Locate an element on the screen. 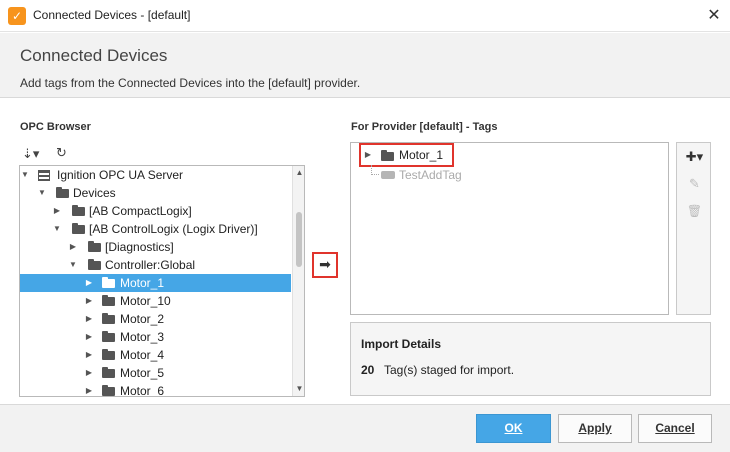  delete-icon: 🗑 is located at coordinates (694, 211).